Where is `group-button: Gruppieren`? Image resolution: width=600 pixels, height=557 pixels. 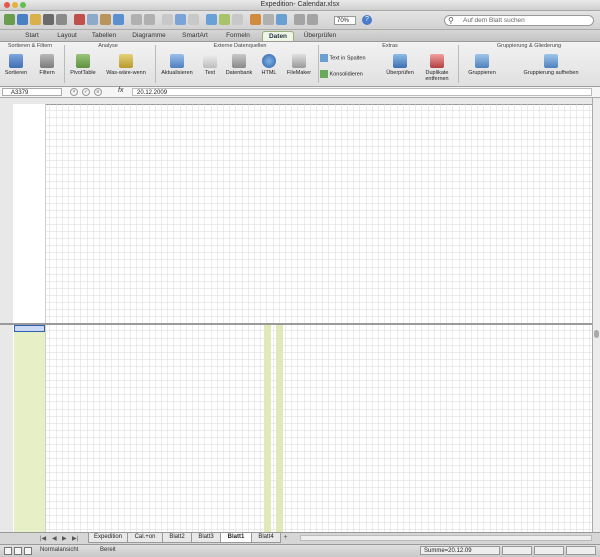 group-button: Gruppieren is located at coordinates (482, 65).